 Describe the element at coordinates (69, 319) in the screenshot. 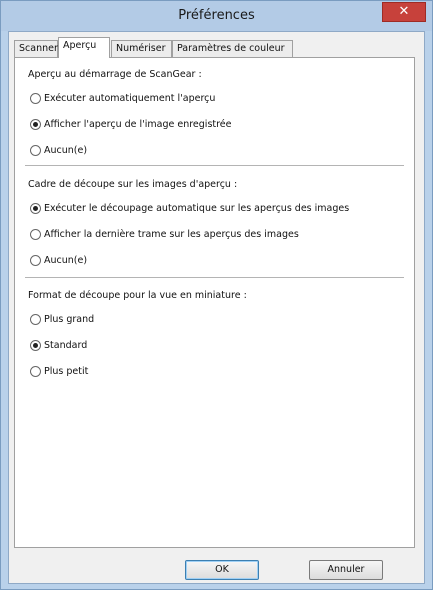

I see `radio-label: Plus grand` at that location.